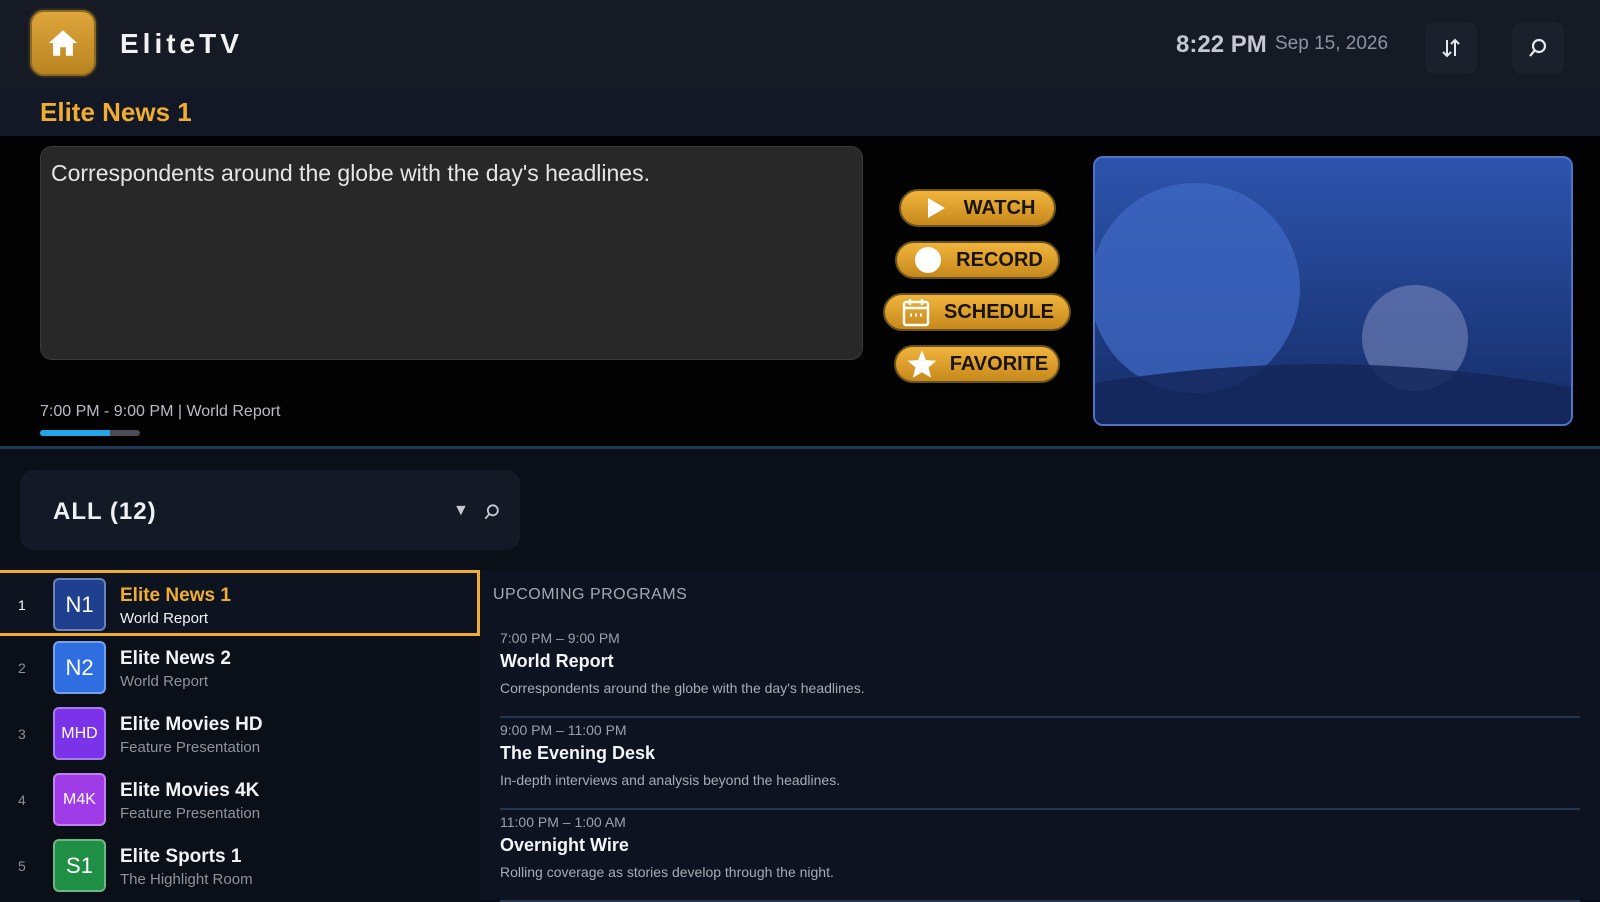 This screenshot has height=902, width=1600. Describe the element at coordinates (590, 594) in the screenshot. I see `upcoming-heading: UPCOMING PROGRAMS` at that location.